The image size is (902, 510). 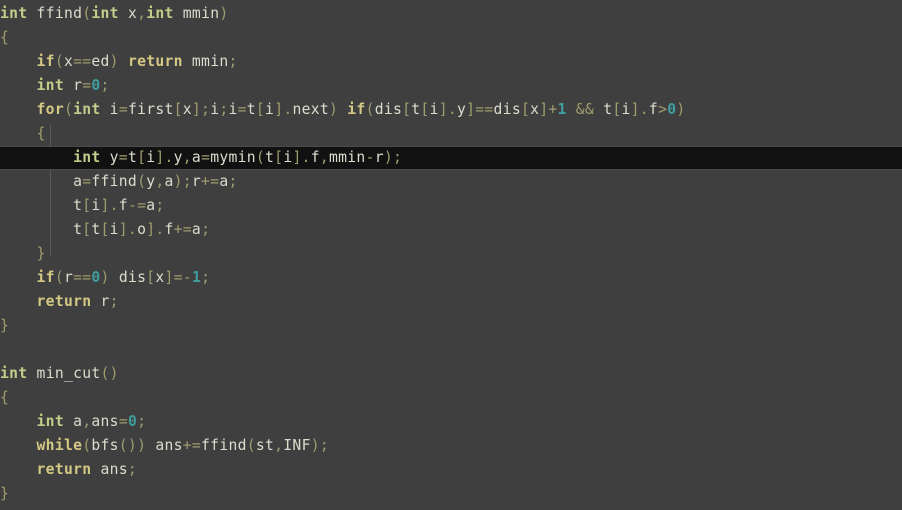 I want to click on code-token-id: o, so click(x=142, y=229).